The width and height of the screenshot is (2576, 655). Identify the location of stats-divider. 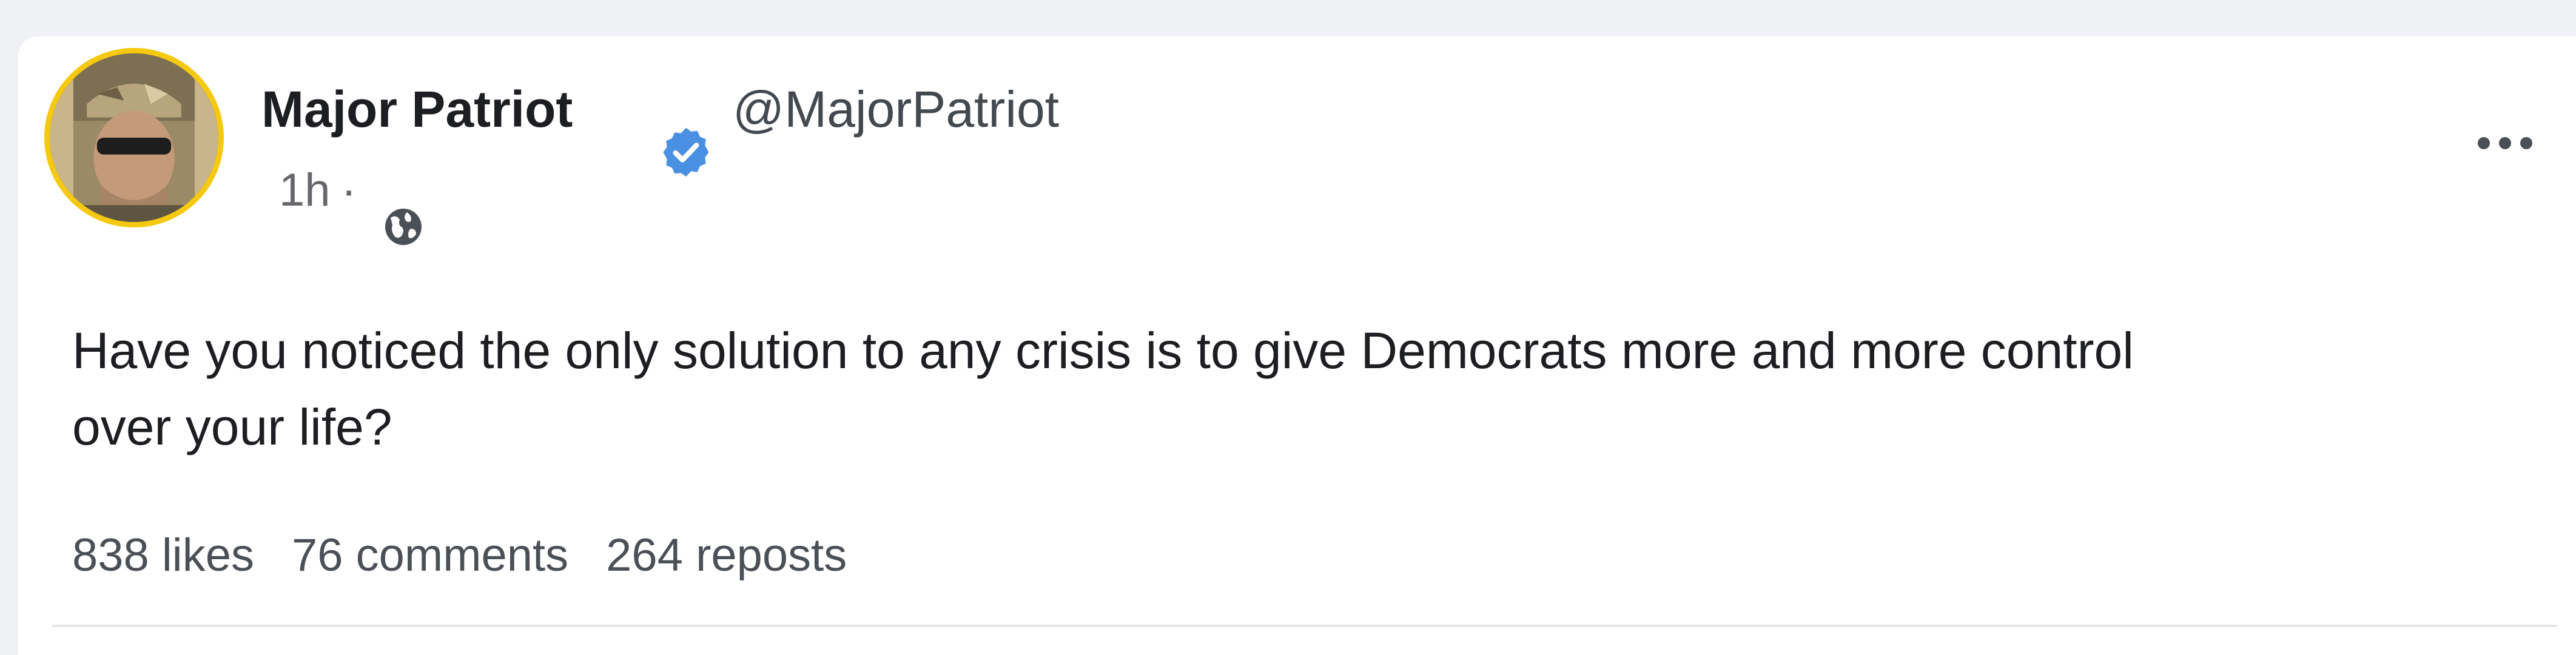
(1304, 626).